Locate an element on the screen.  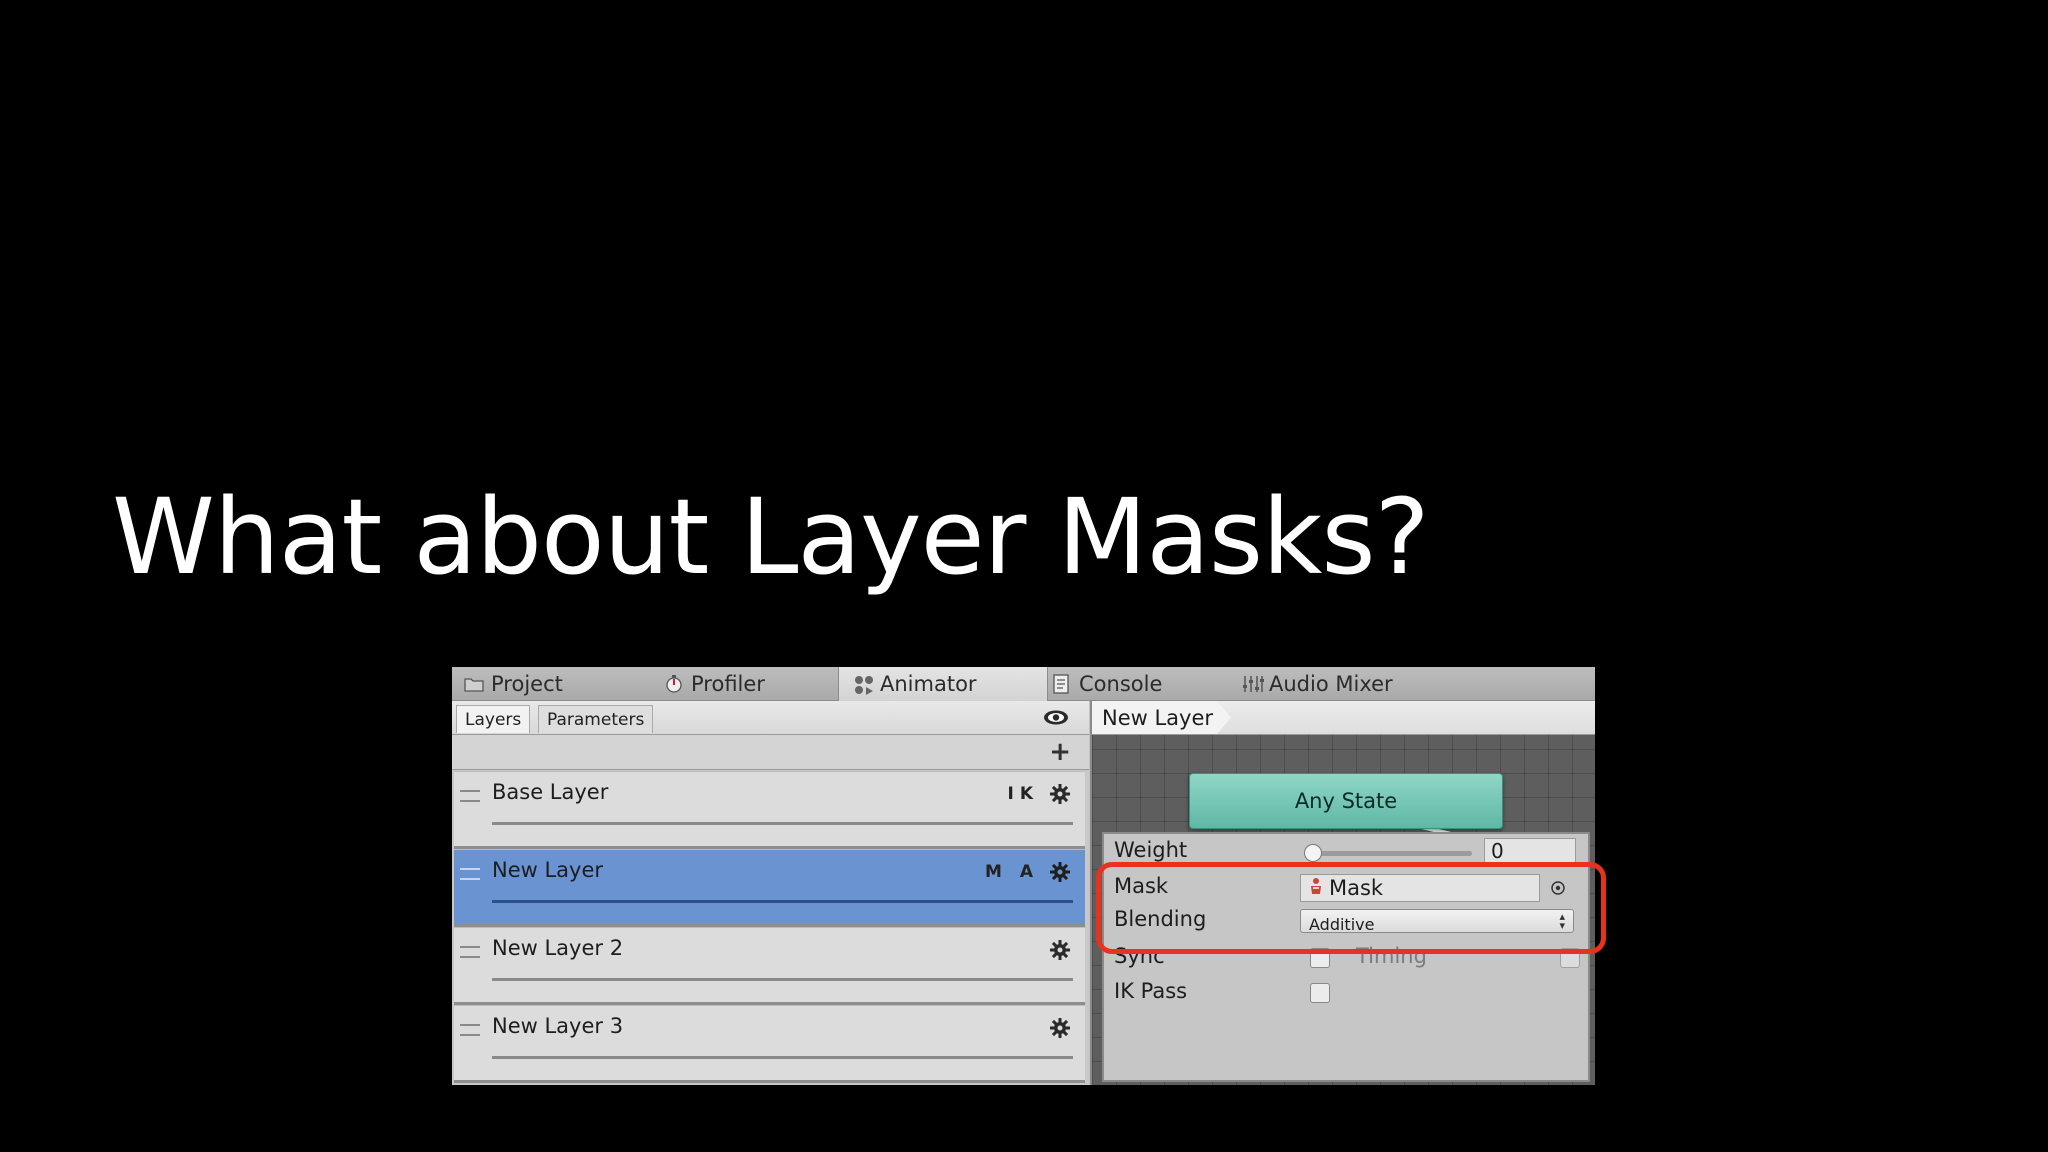
tab-layers: Layers is located at coordinates (493, 719).